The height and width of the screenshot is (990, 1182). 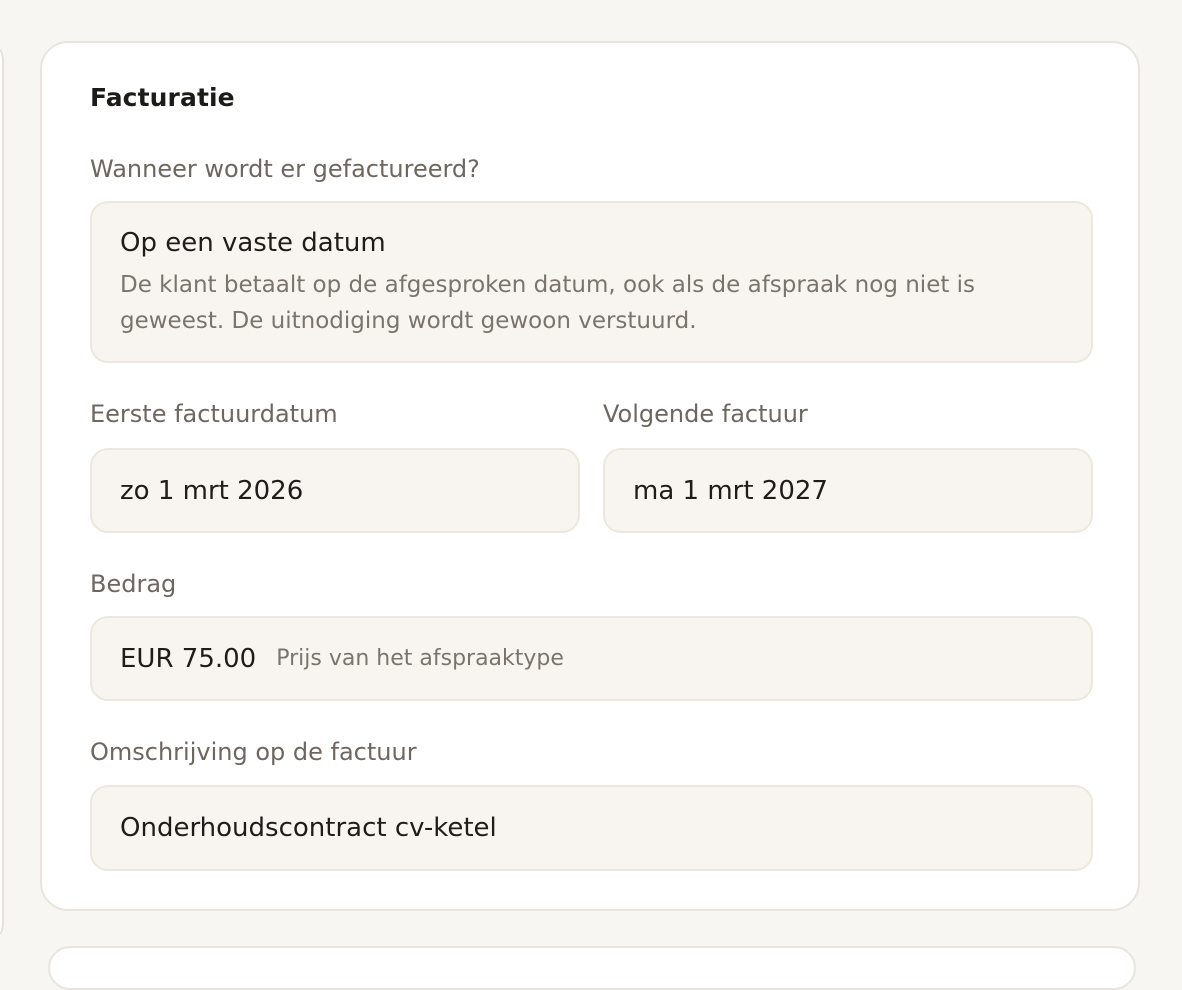 I want to click on first-invoice-date-label: Eerste factuurdatum, so click(x=214, y=414).